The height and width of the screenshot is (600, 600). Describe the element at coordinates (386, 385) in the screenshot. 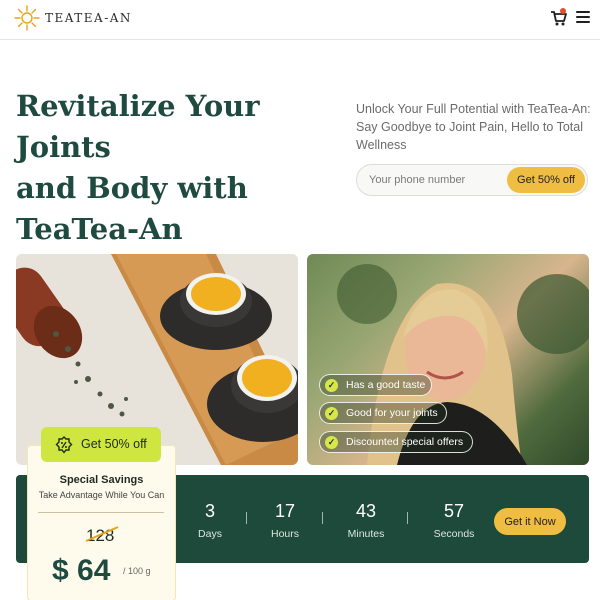

I see `benefit-label: Has a good taste` at that location.